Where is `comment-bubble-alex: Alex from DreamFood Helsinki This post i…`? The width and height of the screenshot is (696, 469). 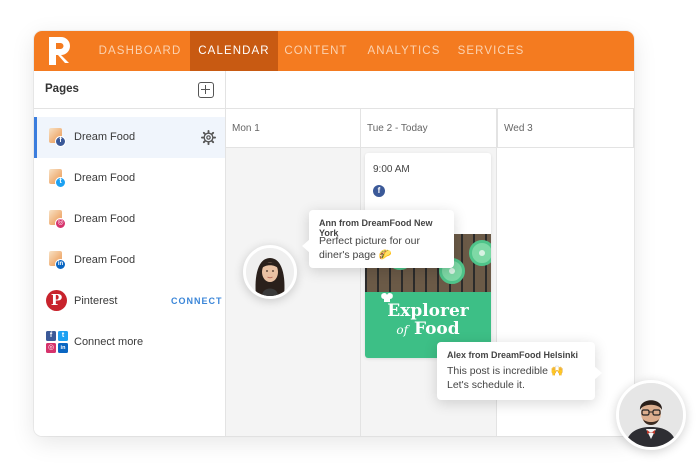 comment-bubble-alex: Alex from DreamFood Helsinki This post i… is located at coordinates (519, 371).